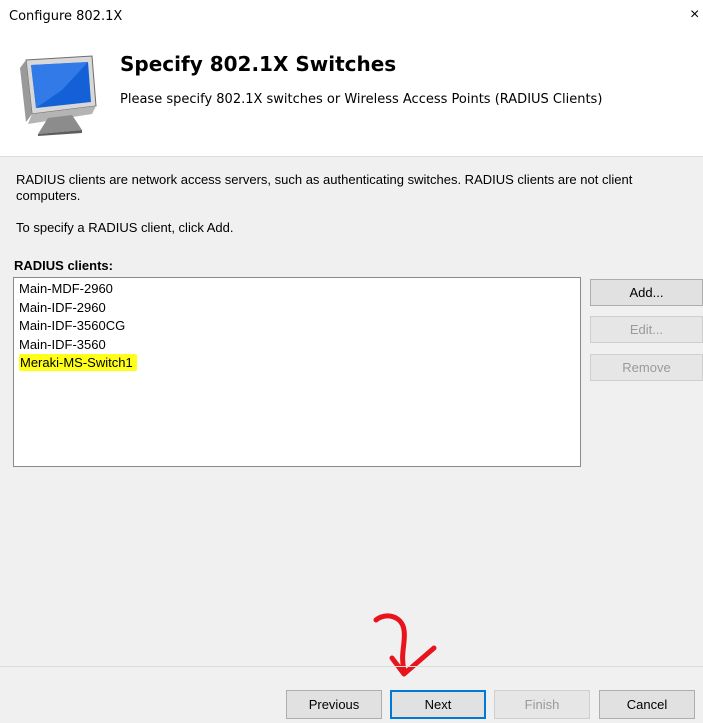  What do you see at coordinates (62, 307) in the screenshot?
I see `client-name: Main-IDF-2960` at bounding box center [62, 307].